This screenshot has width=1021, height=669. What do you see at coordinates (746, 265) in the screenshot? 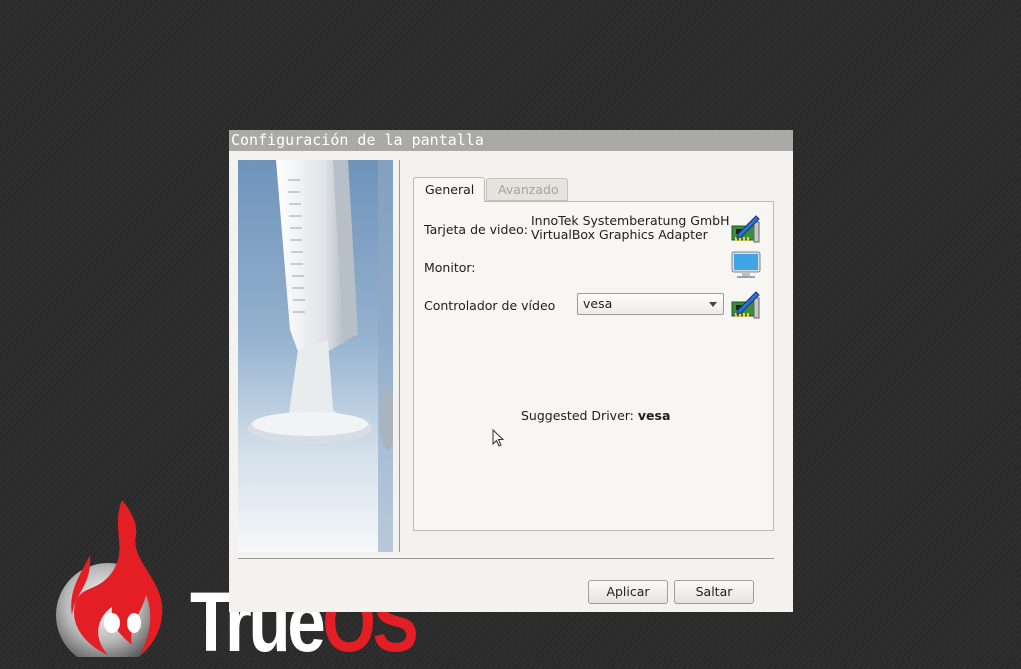
I see `monitor-icon` at bounding box center [746, 265].